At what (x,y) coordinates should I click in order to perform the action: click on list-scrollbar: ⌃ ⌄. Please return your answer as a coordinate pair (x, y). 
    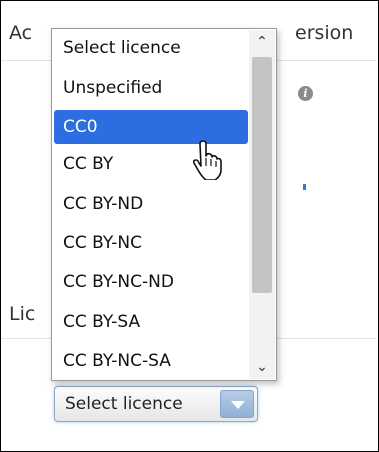
    Looking at the image, I should click on (262, 204).